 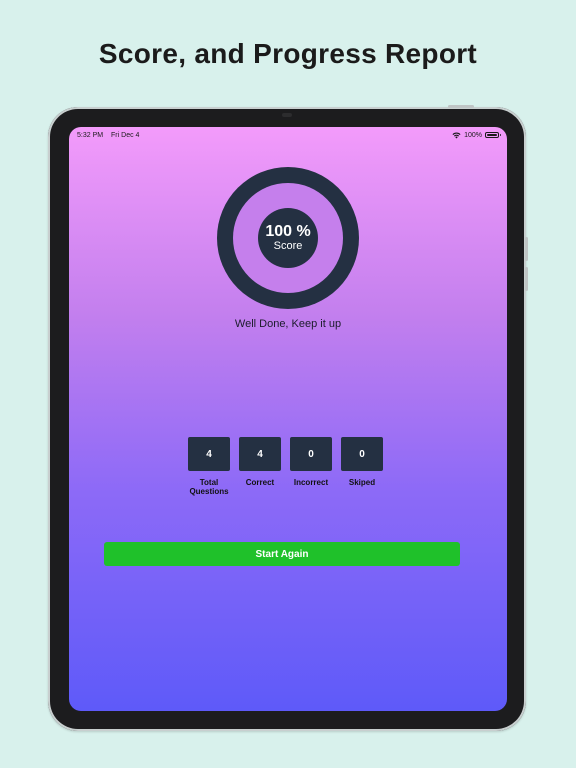 What do you see at coordinates (260, 454) in the screenshot?
I see `stat-correct-value: 4` at bounding box center [260, 454].